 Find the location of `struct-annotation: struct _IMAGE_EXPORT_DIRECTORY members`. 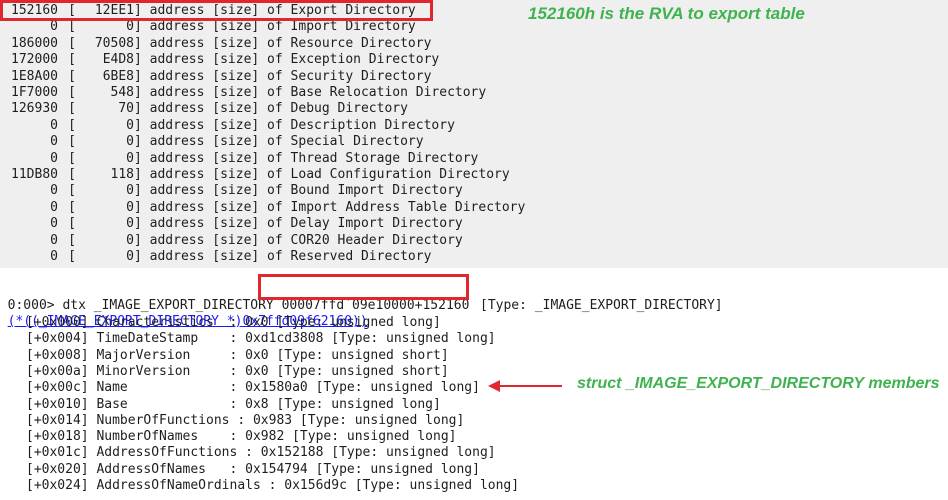

struct-annotation: struct _IMAGE_EXPORT_DIRECTORY members is located at coordinates (758, 383).